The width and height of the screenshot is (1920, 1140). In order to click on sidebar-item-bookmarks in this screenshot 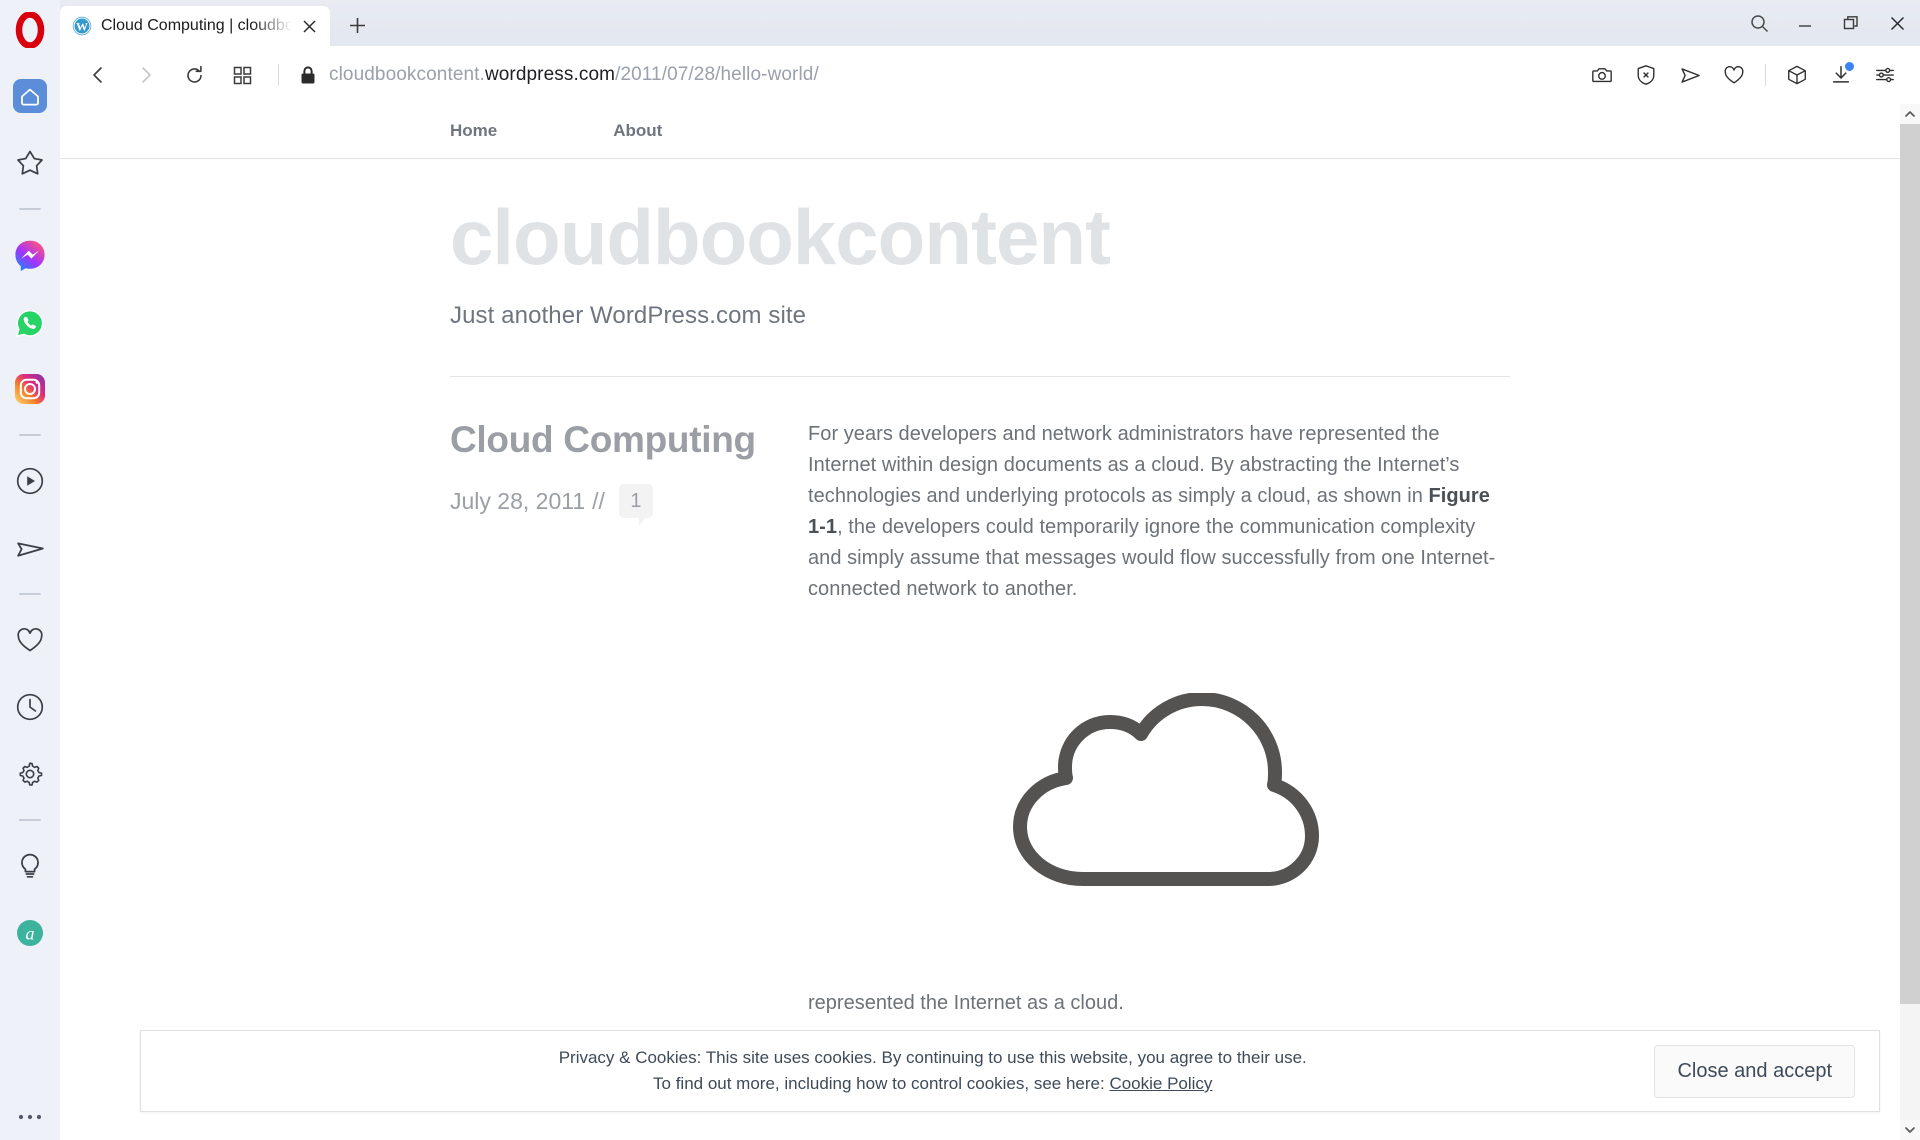, I will do `click(30, 640)`.